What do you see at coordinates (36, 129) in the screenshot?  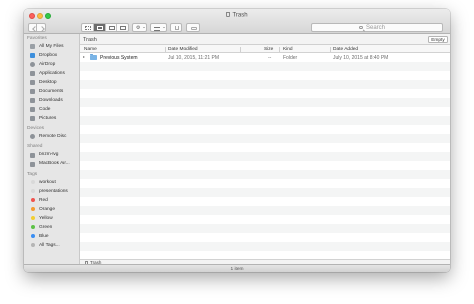 I see `sidebar-section-title: Devices` at bounding box center [36, 129].